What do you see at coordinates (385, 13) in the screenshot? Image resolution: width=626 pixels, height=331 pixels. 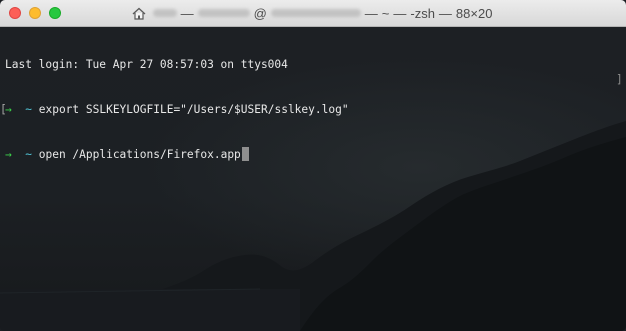 I see `title-directory: ~` at bounding box center [385, 13].